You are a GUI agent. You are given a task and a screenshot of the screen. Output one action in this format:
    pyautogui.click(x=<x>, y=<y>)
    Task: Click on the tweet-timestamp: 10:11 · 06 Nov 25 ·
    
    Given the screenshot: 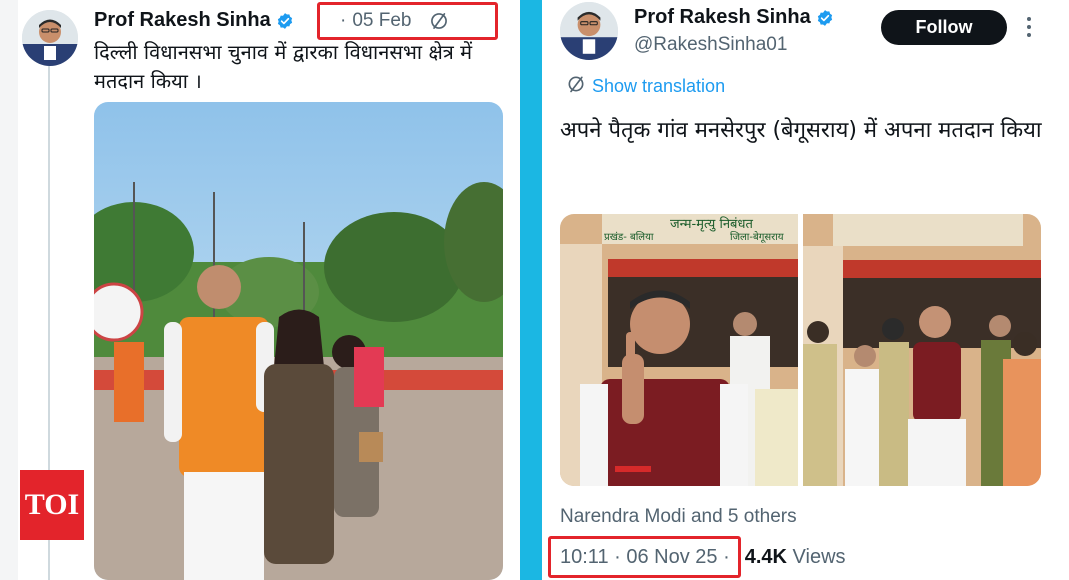 What is the action you would take?
    pyautogui.click(x=645, y=557)
    